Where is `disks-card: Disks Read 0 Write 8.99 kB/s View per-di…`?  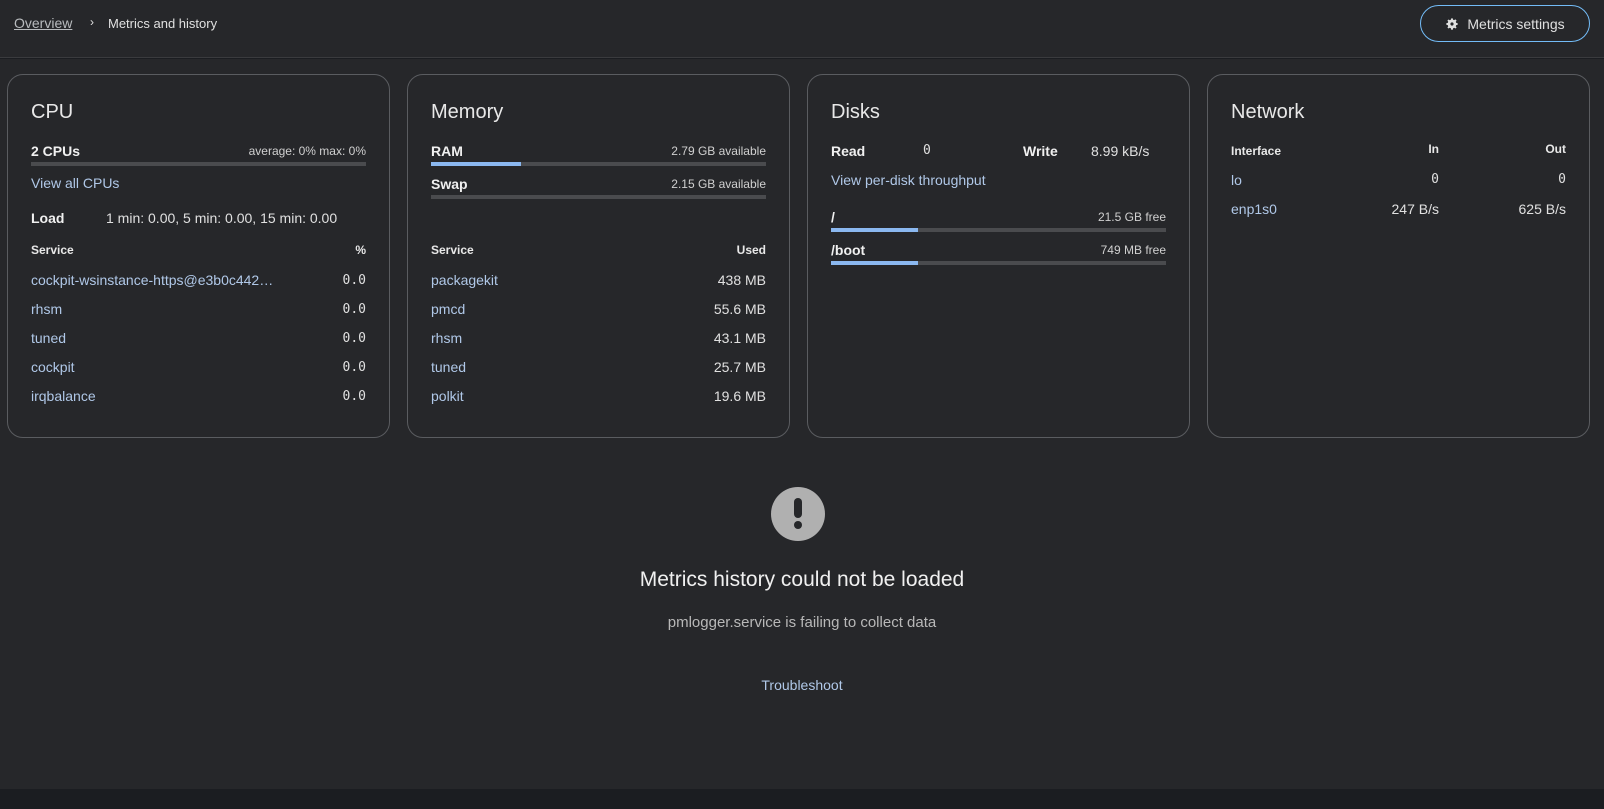 disks-card: Disks Read 0 Write 8.99 kB/s View per-di… is located at coordinates (998, 256).